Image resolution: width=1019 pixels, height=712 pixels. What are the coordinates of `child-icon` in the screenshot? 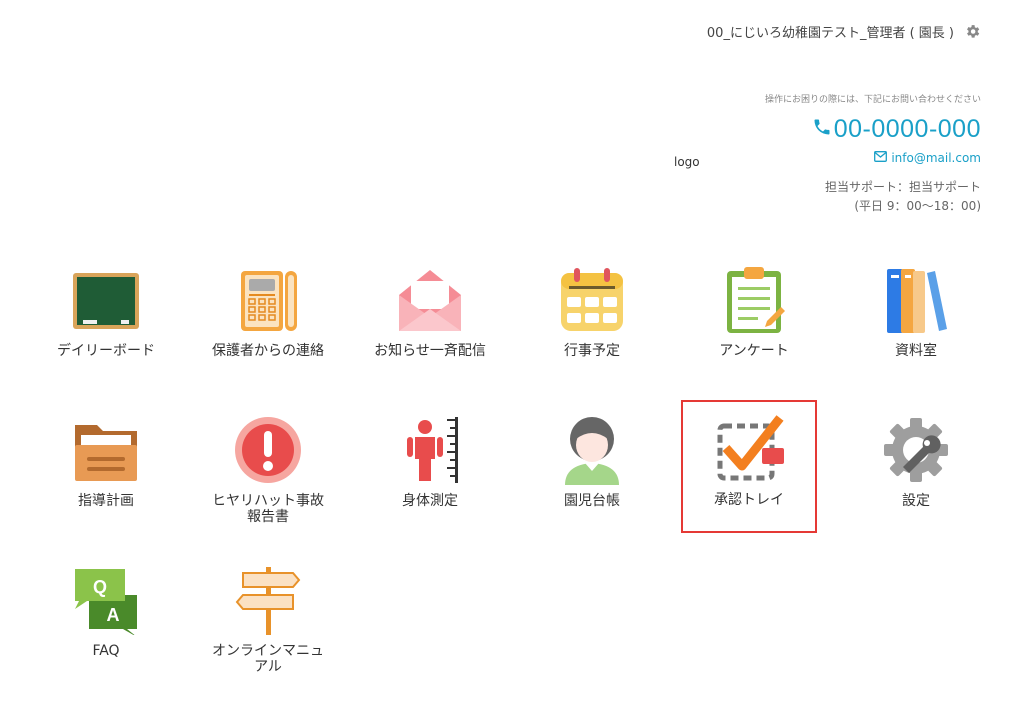 It's located at (592, 450).